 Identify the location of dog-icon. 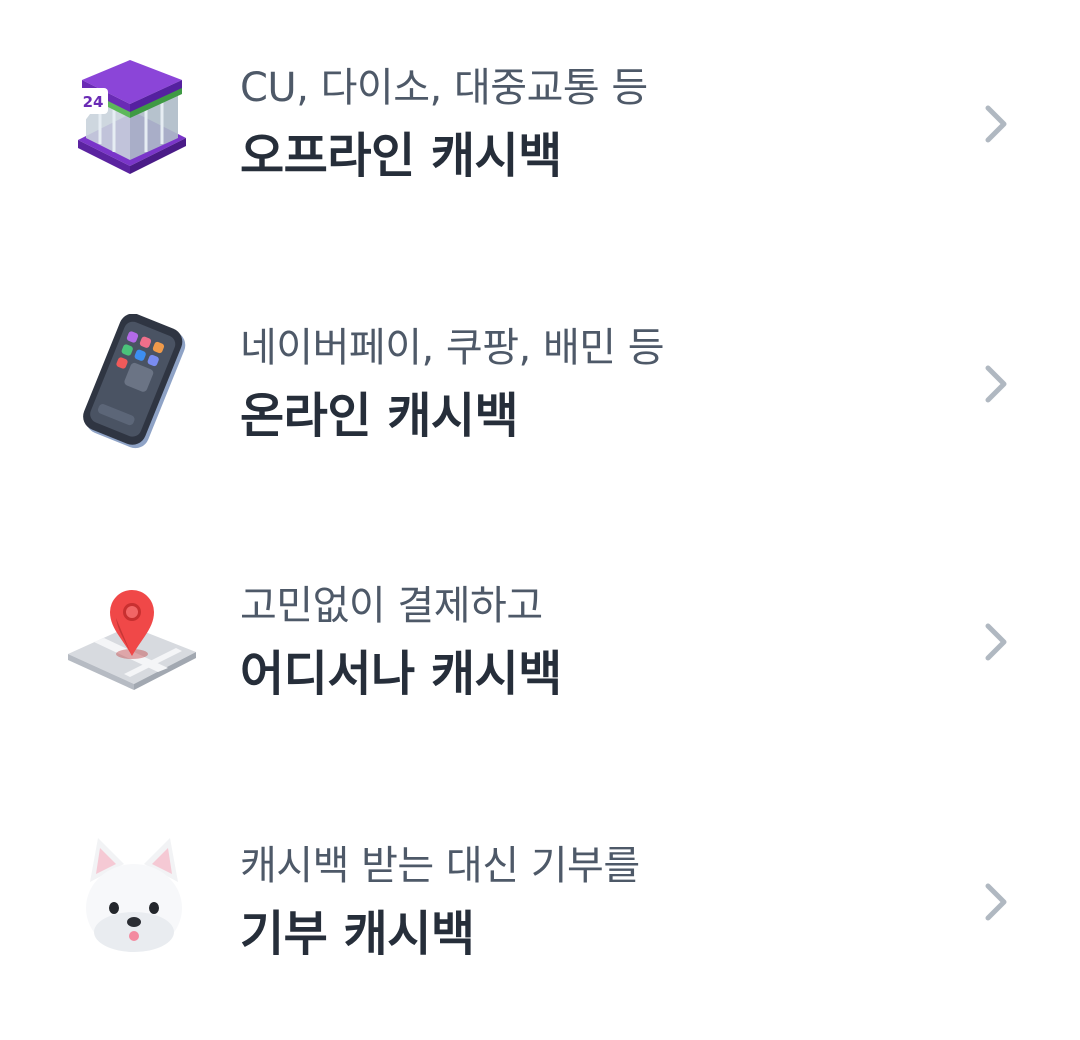
(134, 894).